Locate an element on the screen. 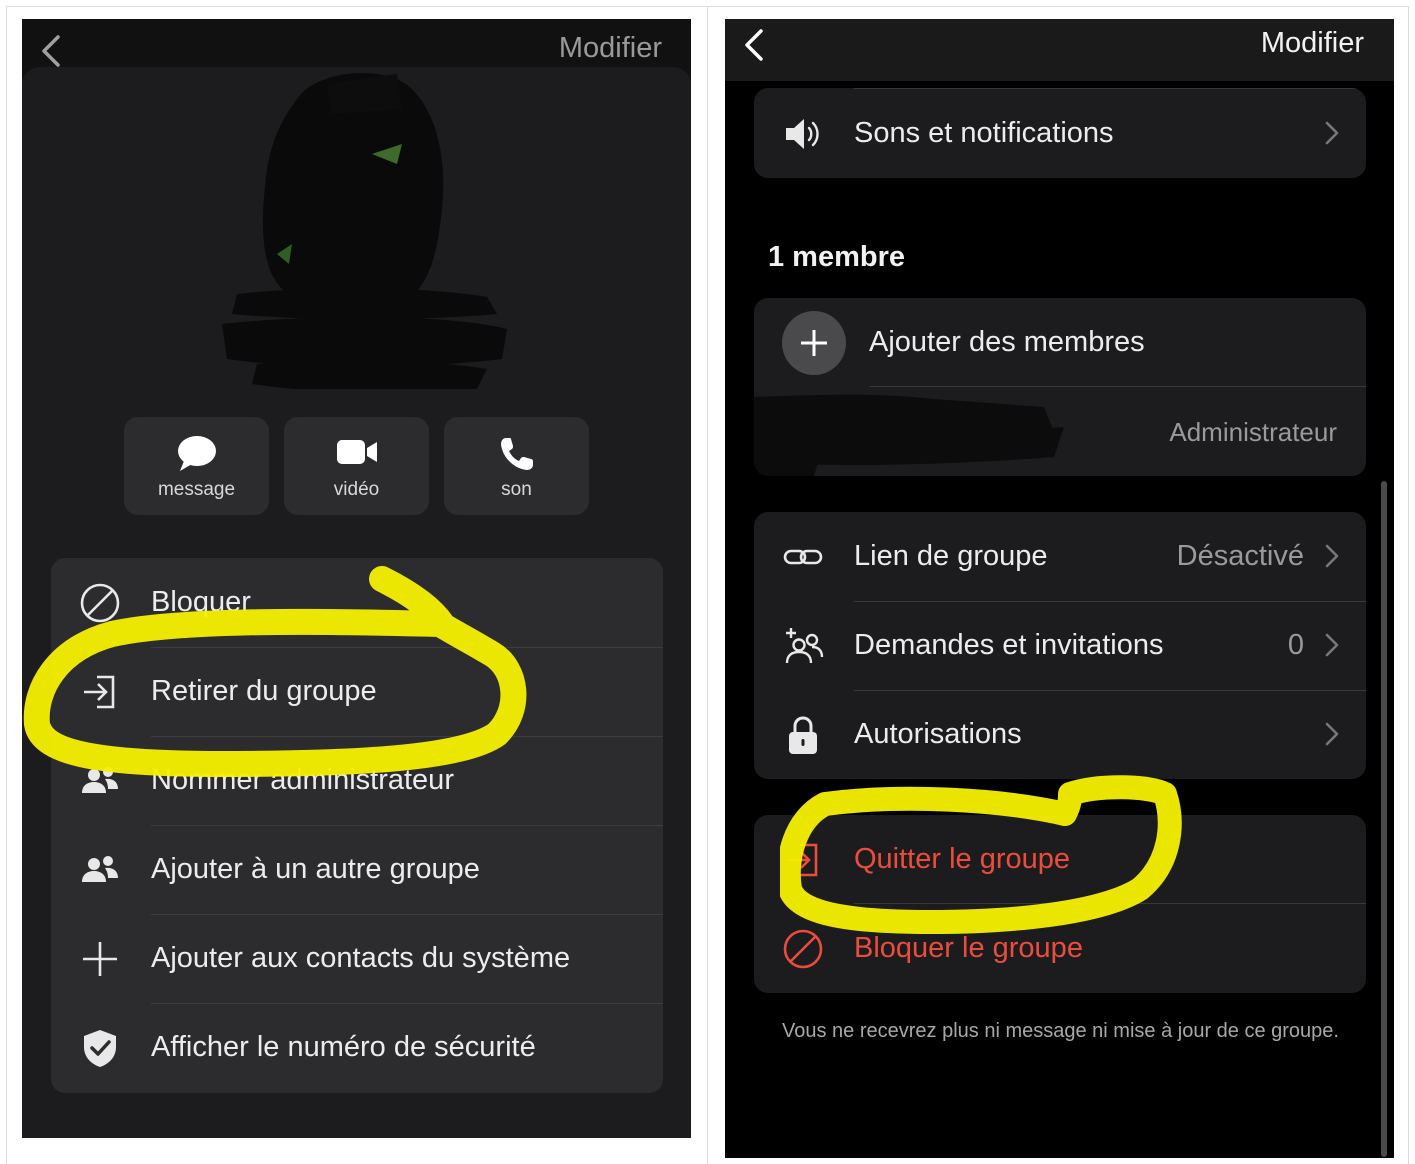  make-admin-row: Nommer administrateur is located at coordinates (357, 780).